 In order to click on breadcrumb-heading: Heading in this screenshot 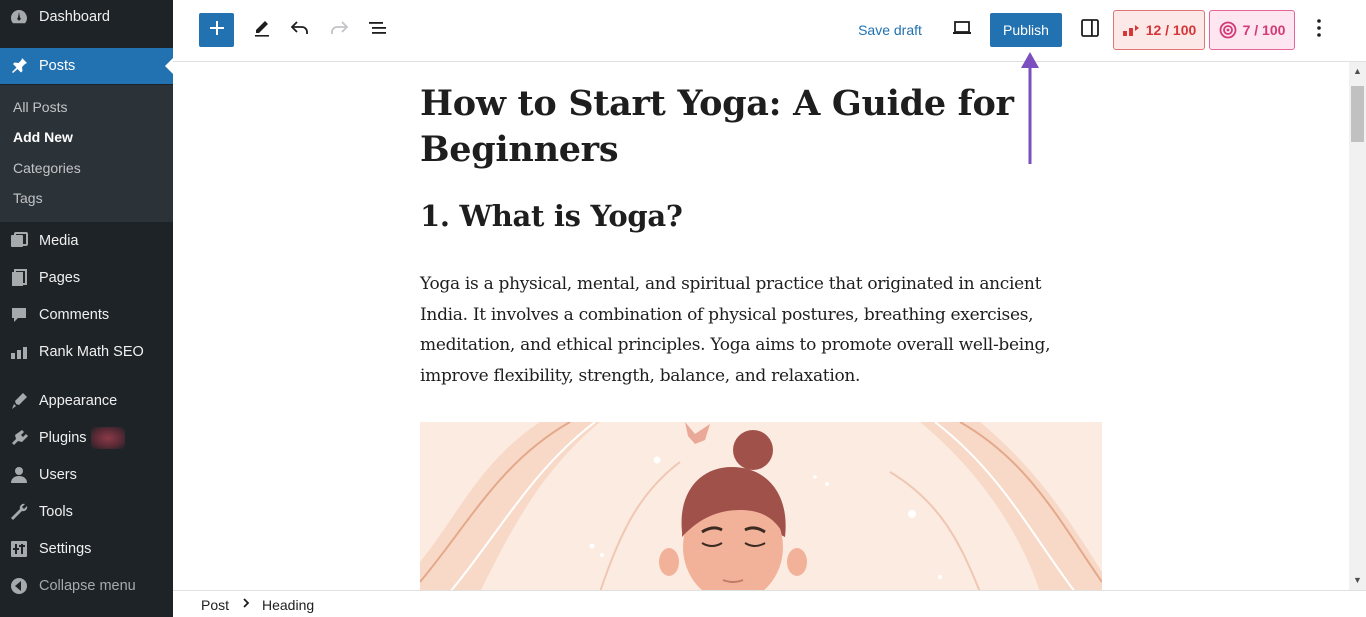, I will do `click(288, 605)`.